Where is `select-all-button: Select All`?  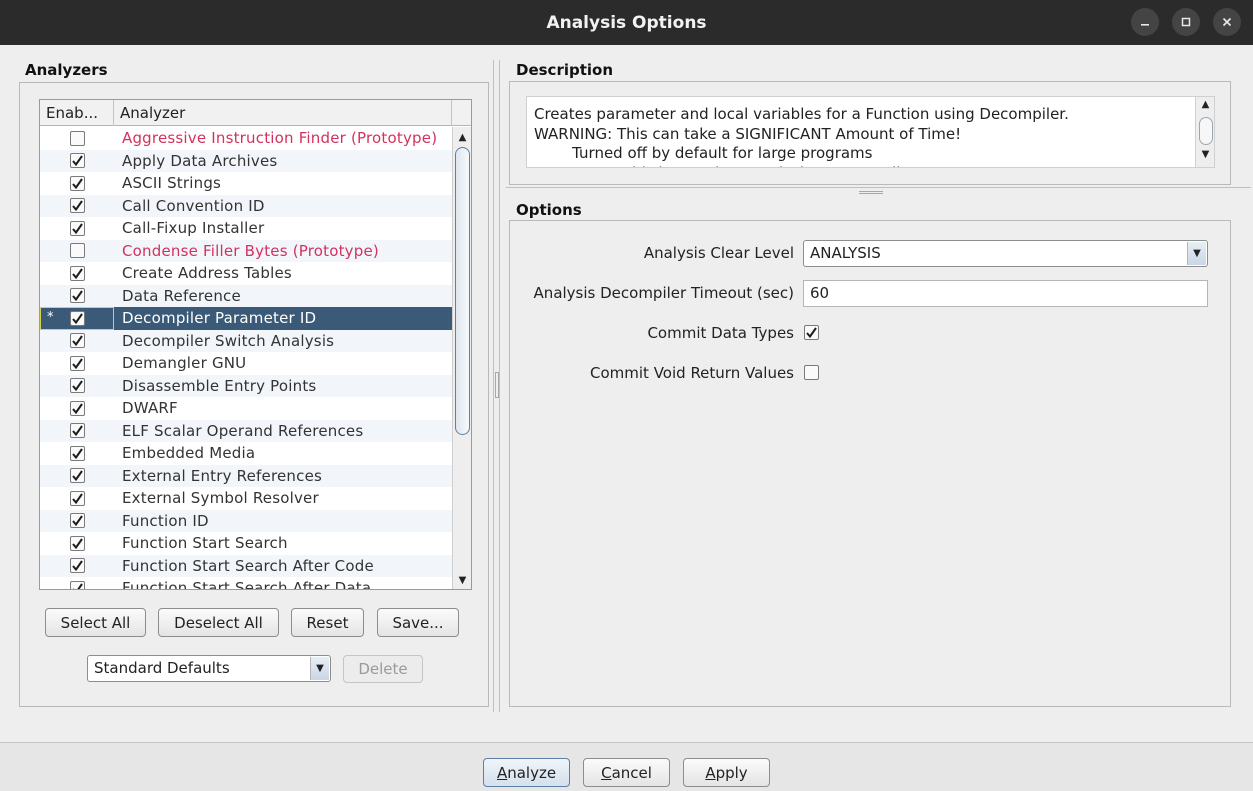
select-all-button: Select All is located at coordinates (95, 622).